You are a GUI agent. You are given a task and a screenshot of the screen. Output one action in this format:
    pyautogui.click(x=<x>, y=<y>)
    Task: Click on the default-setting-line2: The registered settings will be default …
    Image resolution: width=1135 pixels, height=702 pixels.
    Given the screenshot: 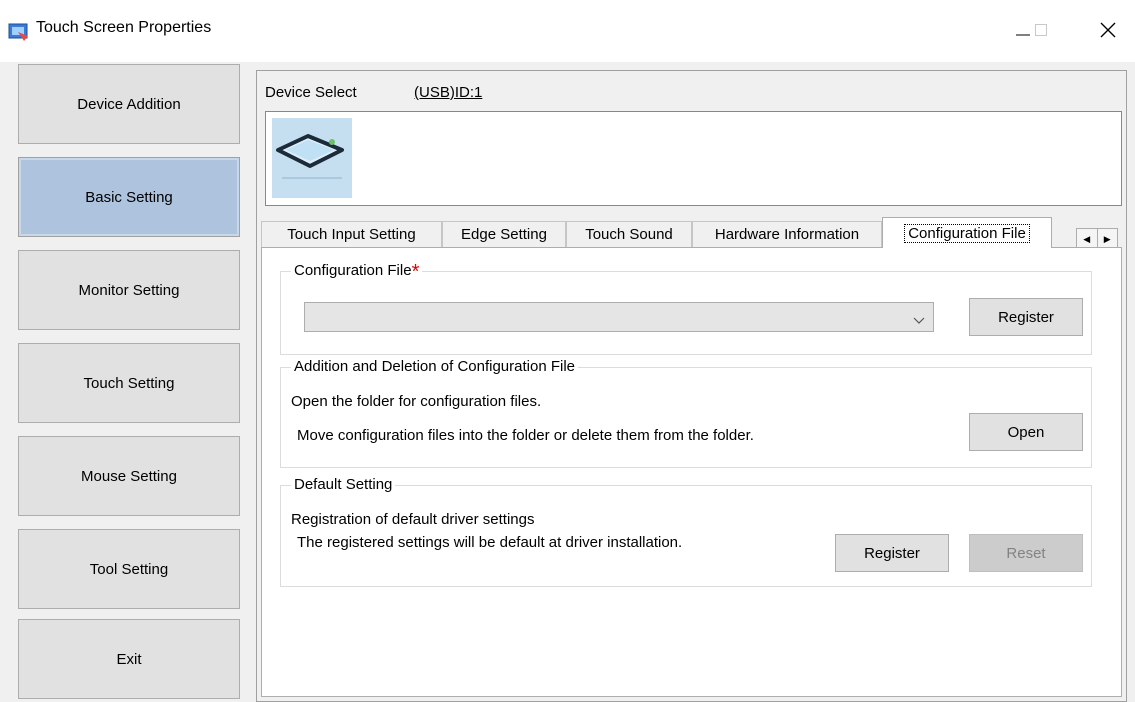 What is the action you would take?
    pyautogui.click(x=490, y=542)
    